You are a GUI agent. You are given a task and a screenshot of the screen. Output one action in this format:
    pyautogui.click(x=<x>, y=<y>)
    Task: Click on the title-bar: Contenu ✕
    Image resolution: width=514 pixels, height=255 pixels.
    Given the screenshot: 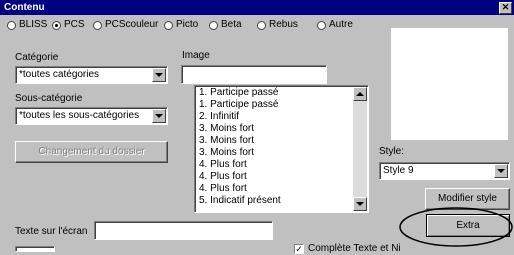 What is the action you would take?
    pyautogui.click(x=257, y=7)
    